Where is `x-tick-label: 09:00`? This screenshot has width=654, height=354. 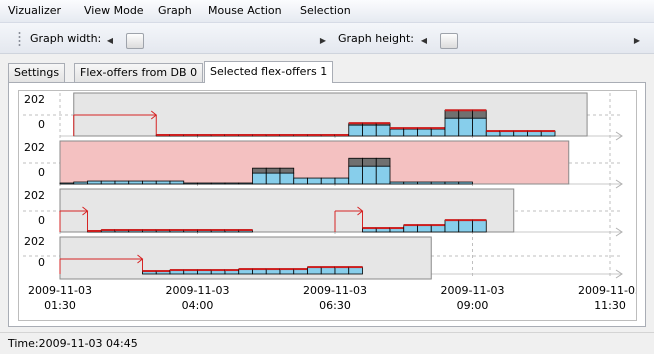 x-tick-label: 09:00 is located at coordinates (473, 305).